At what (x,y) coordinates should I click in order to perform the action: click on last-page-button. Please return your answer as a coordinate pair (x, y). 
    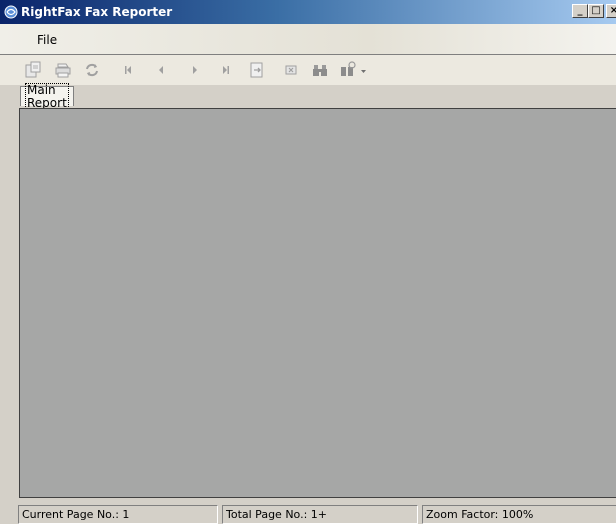
    Looking at the image, I should click on (226, 70).